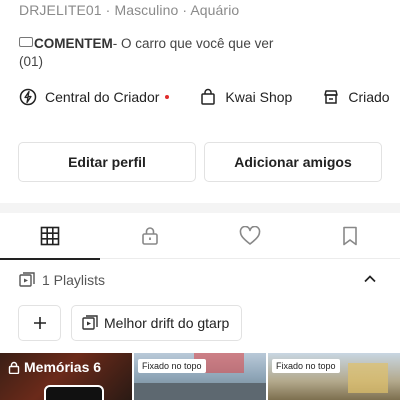  I want to click on memories-label: Memórias 6, so click(54, 367).